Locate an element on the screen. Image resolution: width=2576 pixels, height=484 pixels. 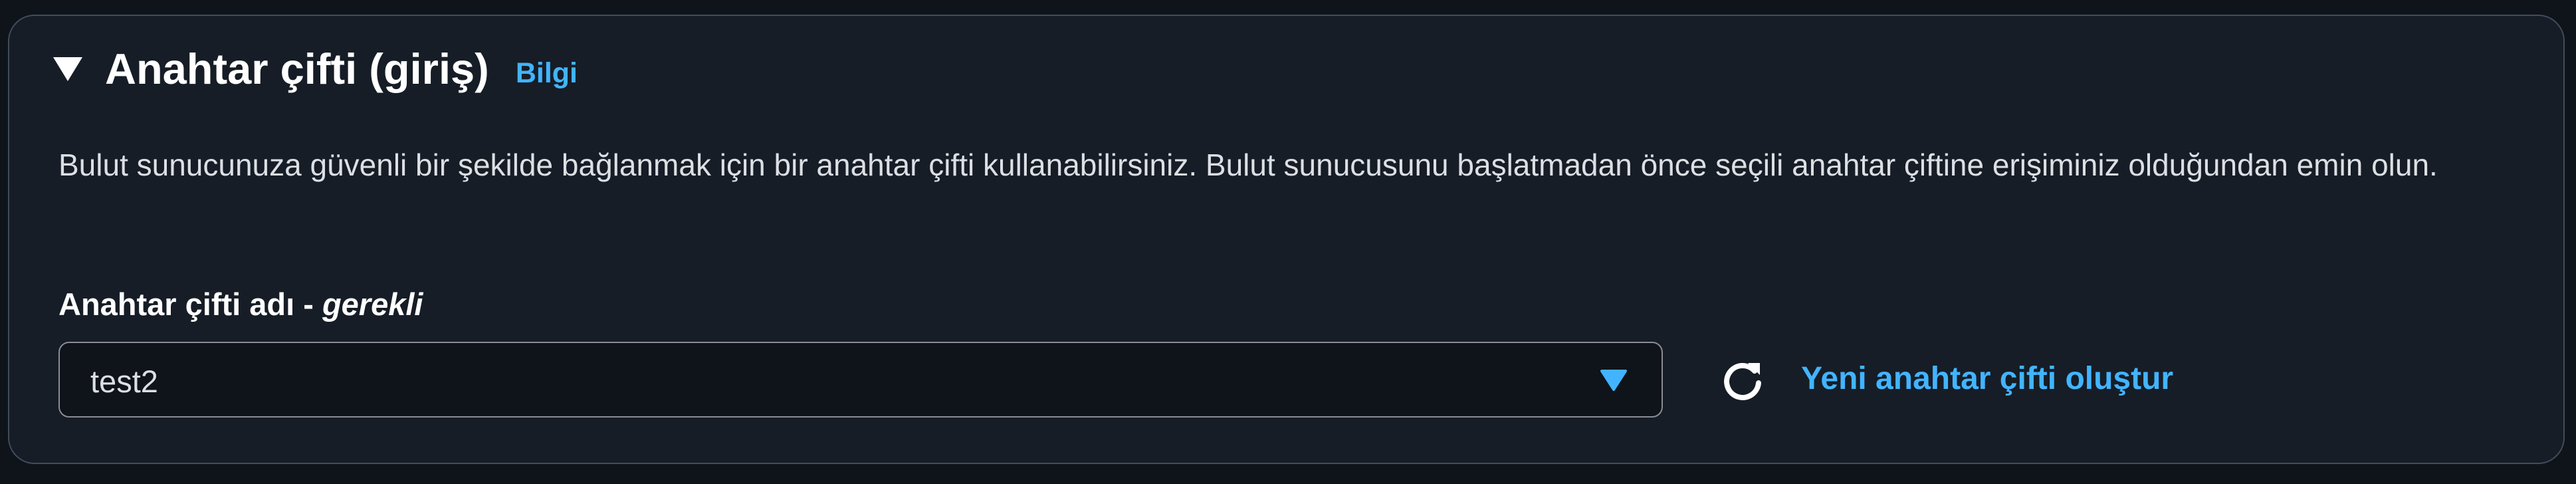
key-pair-name-label: Anahtar çifti adı - gerekli is located at coordinates (240, 304).